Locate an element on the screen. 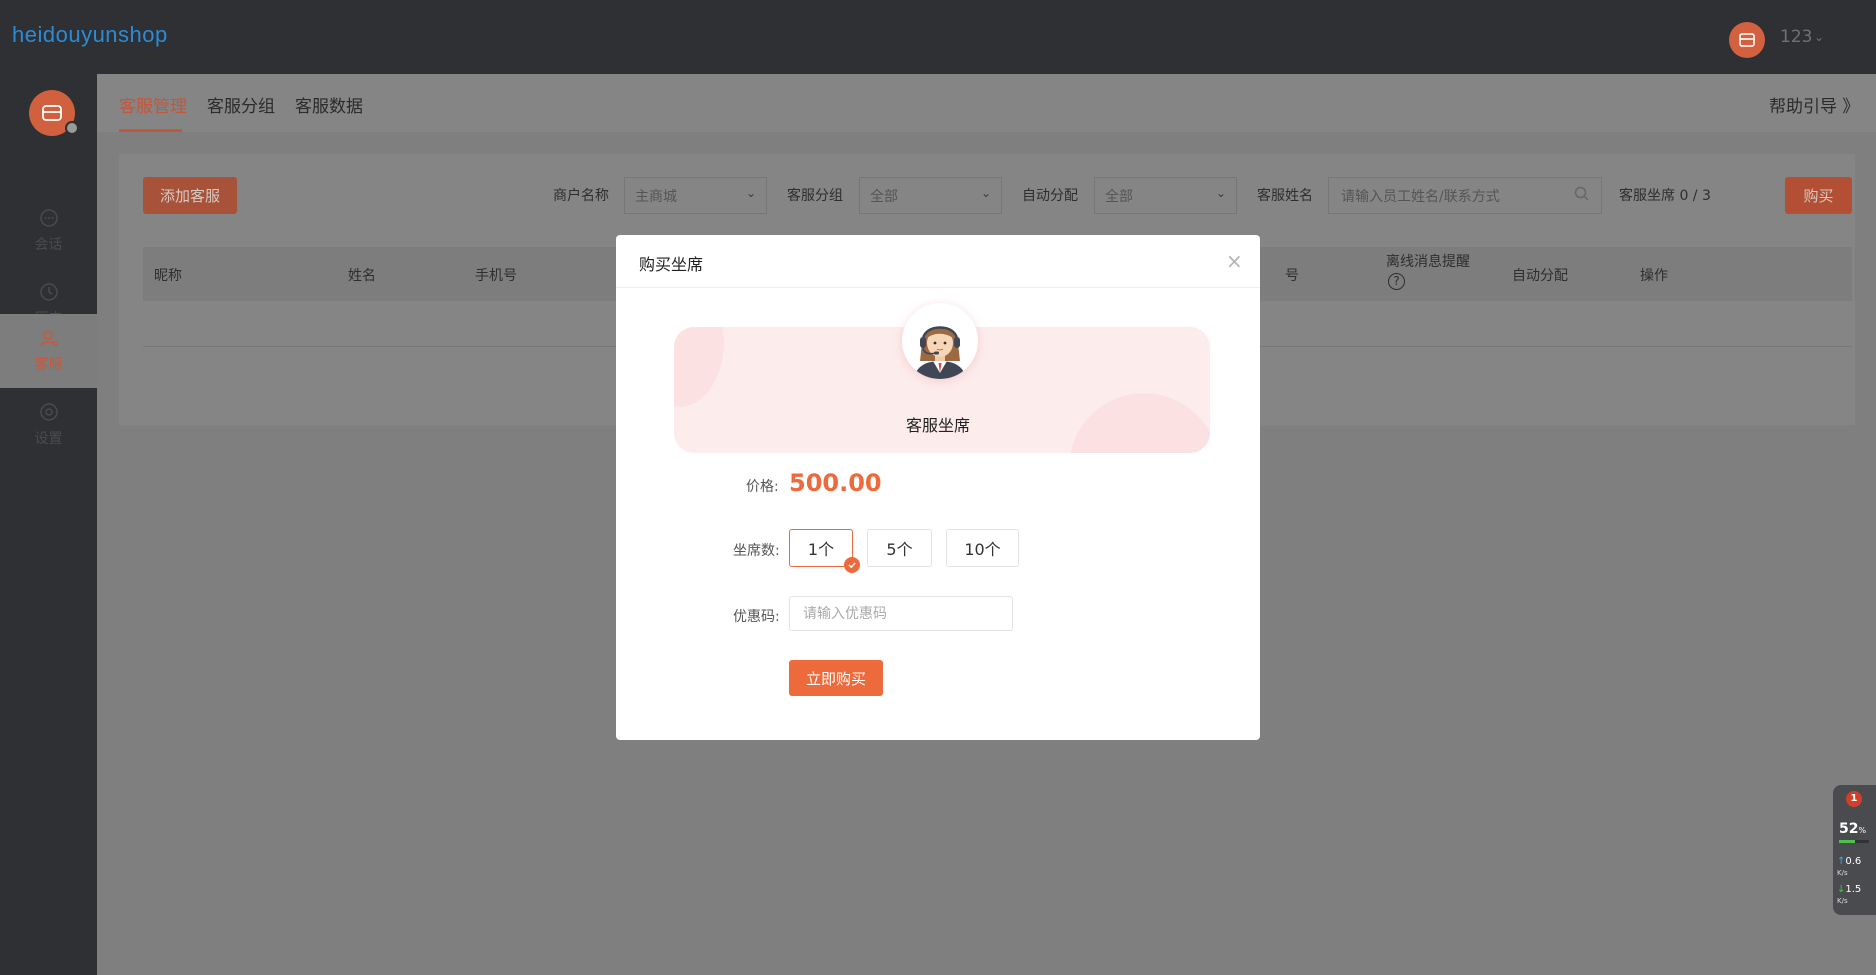 The image size is (1876, 975). user-icon is located at coordinates (48, 338).